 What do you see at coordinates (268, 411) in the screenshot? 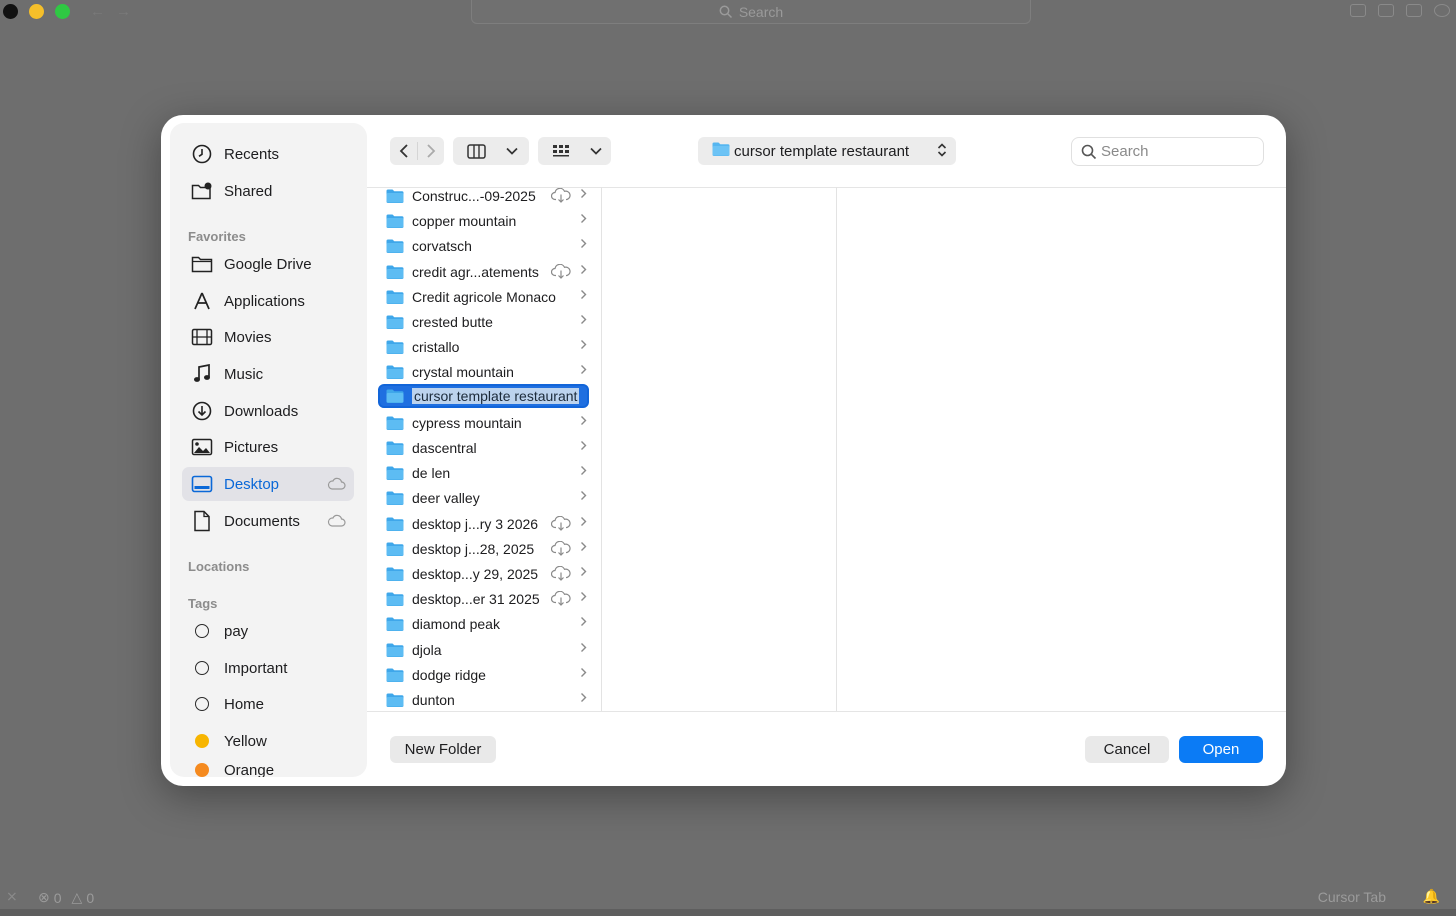
I see `sidebar-item-downloads: Downloads` at bounding box center [268, 411].